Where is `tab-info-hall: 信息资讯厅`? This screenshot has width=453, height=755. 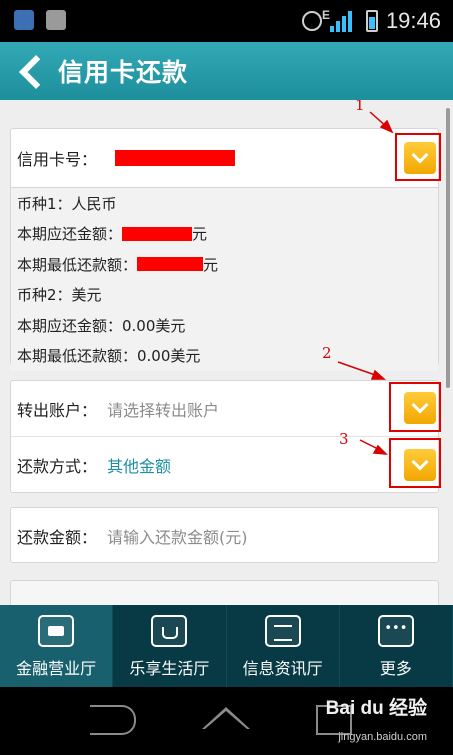
tab-info-hall: 信息资讯厅 is located at coordinates (283, 646).